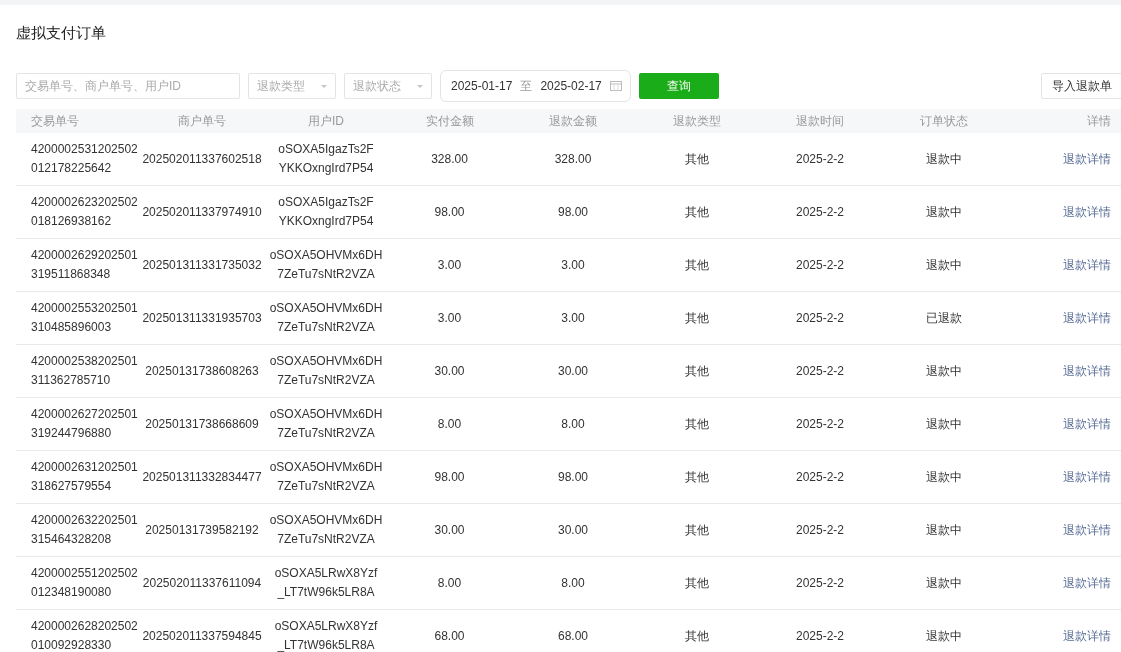 This screenshot has width=1121, height=652. I want to click on import-refund-button: 导入退款单, so click(1081, 86).